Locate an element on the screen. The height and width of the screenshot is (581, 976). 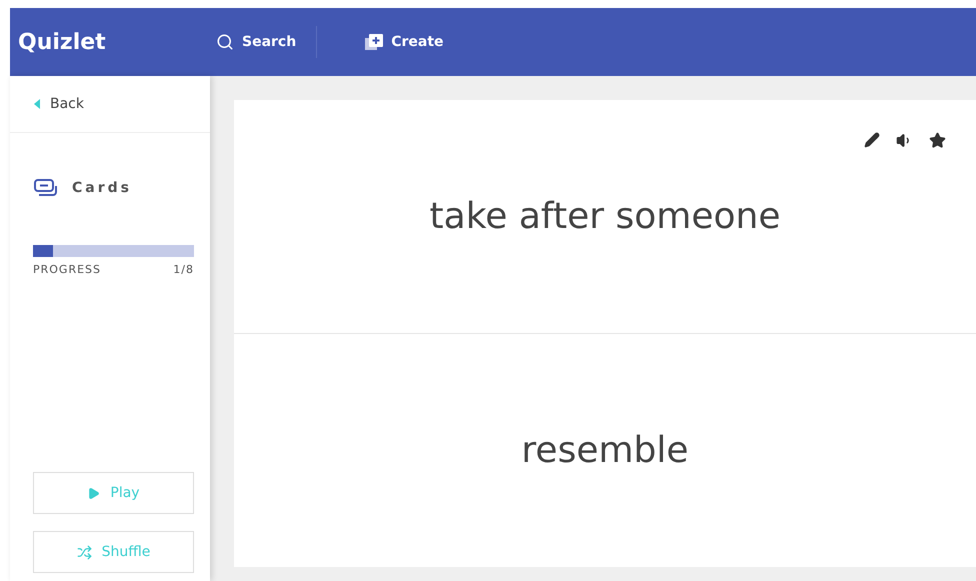
star-icon is located at coordinates (937, 140).